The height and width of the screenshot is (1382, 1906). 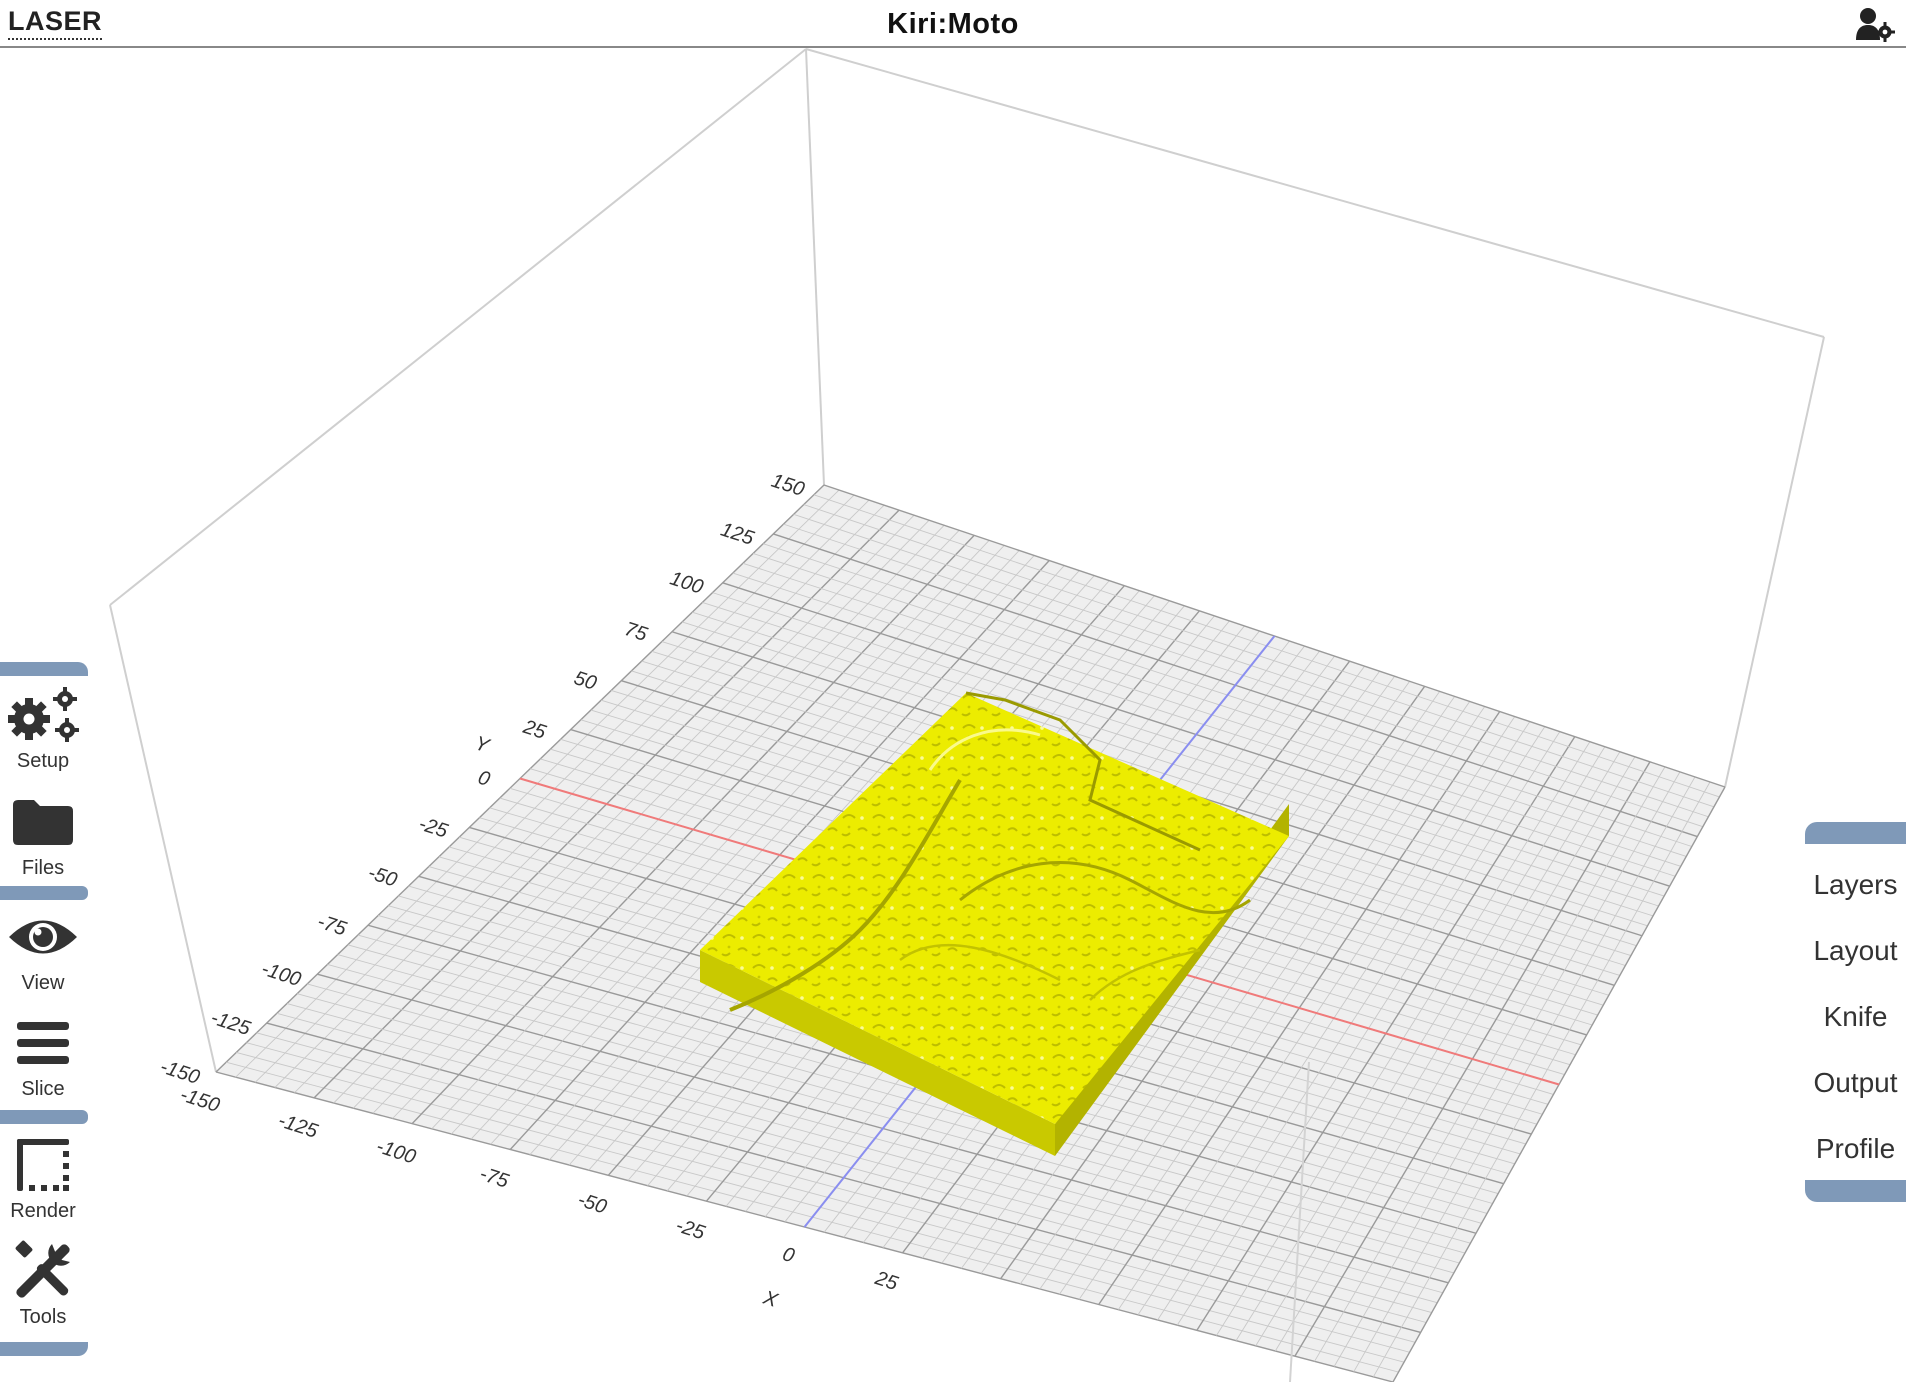 What do you see at coordinates (332, 926) in the screenshot?
I see `y-tick-label: -75` at bounding box center [332, 926].